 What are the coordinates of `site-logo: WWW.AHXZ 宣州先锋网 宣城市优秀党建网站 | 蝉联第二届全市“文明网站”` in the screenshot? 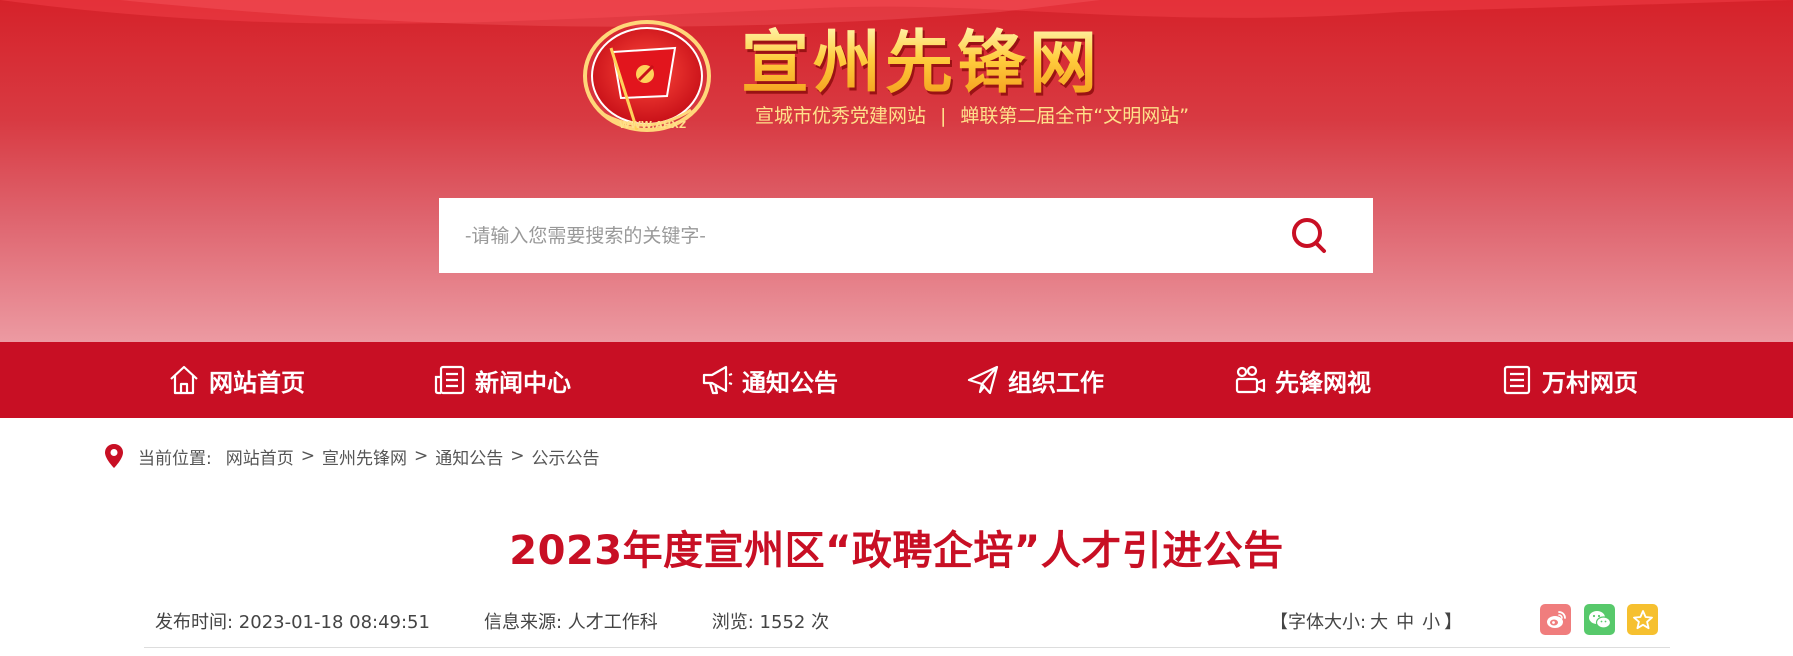 It's located at (910, 77).